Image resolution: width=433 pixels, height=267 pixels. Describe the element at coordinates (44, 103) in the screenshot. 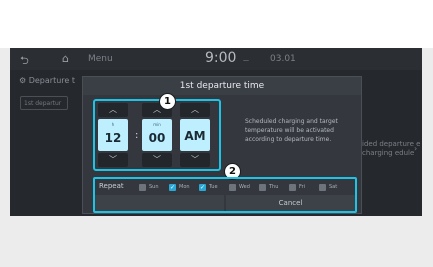

I see `background-list-item: 1st departur` at that location.